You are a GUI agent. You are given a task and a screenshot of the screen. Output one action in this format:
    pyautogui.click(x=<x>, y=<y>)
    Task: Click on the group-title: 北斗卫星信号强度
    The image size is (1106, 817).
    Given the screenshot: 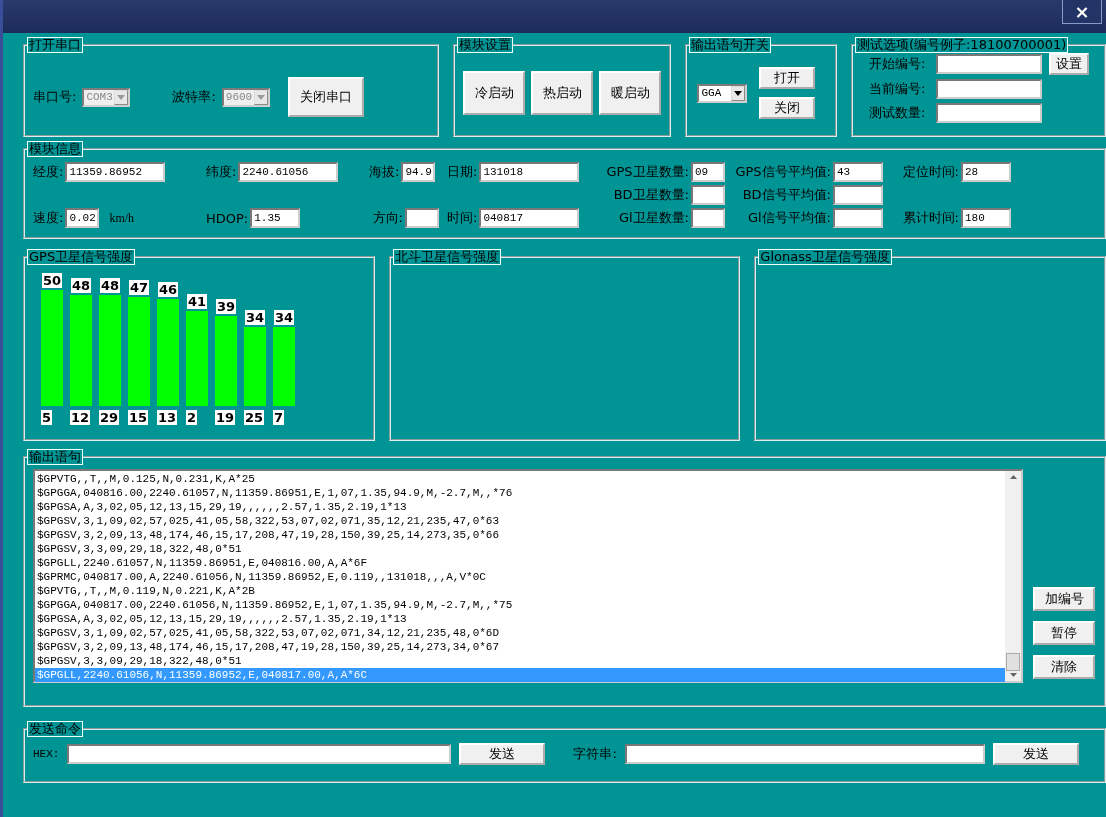 What is the action you would take?
    pyautogui.click(x=446, y=257)
    